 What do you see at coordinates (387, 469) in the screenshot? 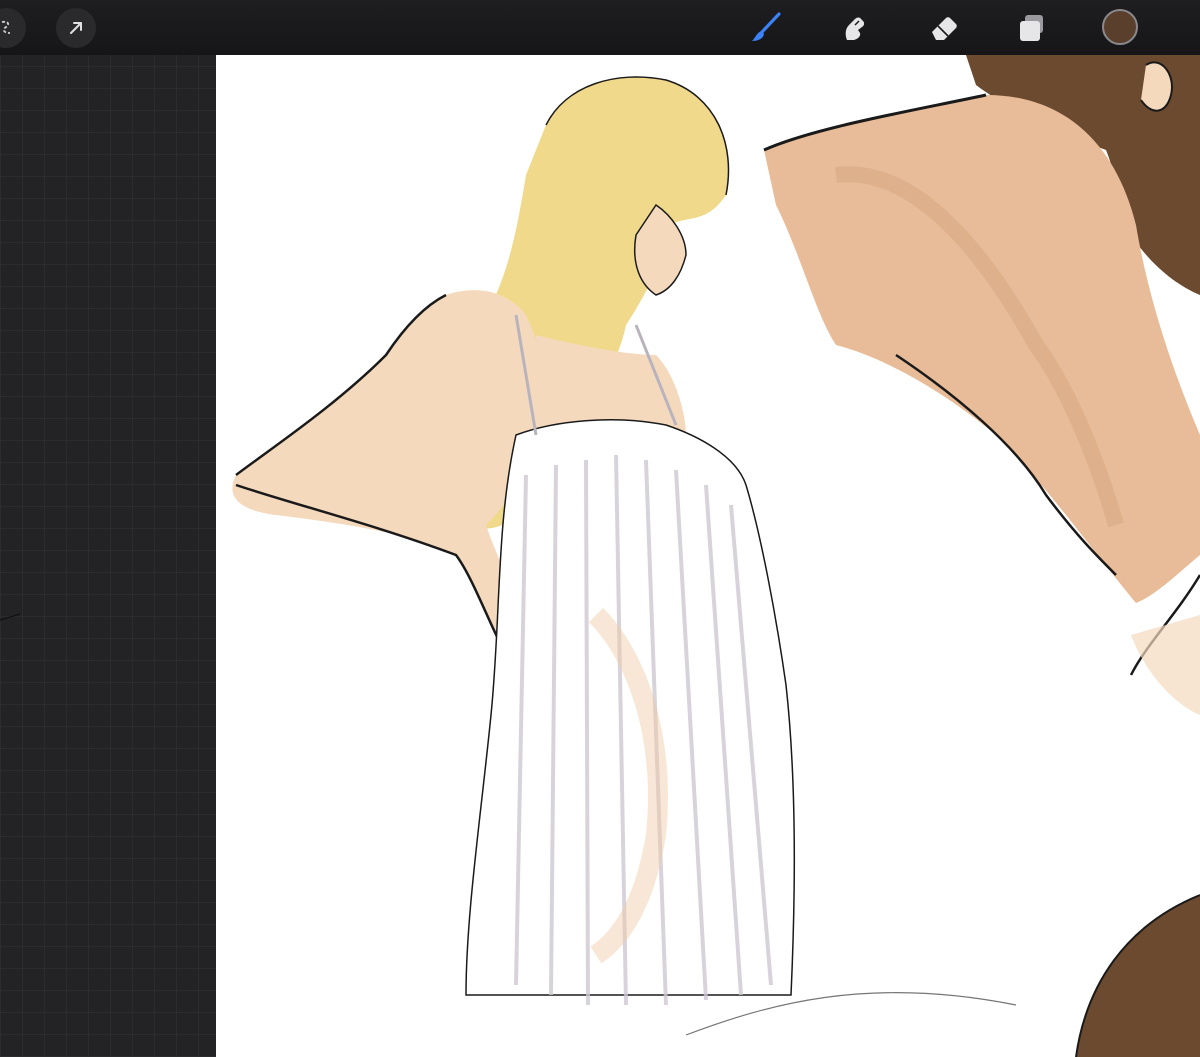
I see `woman-arm-skin` at bounding box center [387, 469].